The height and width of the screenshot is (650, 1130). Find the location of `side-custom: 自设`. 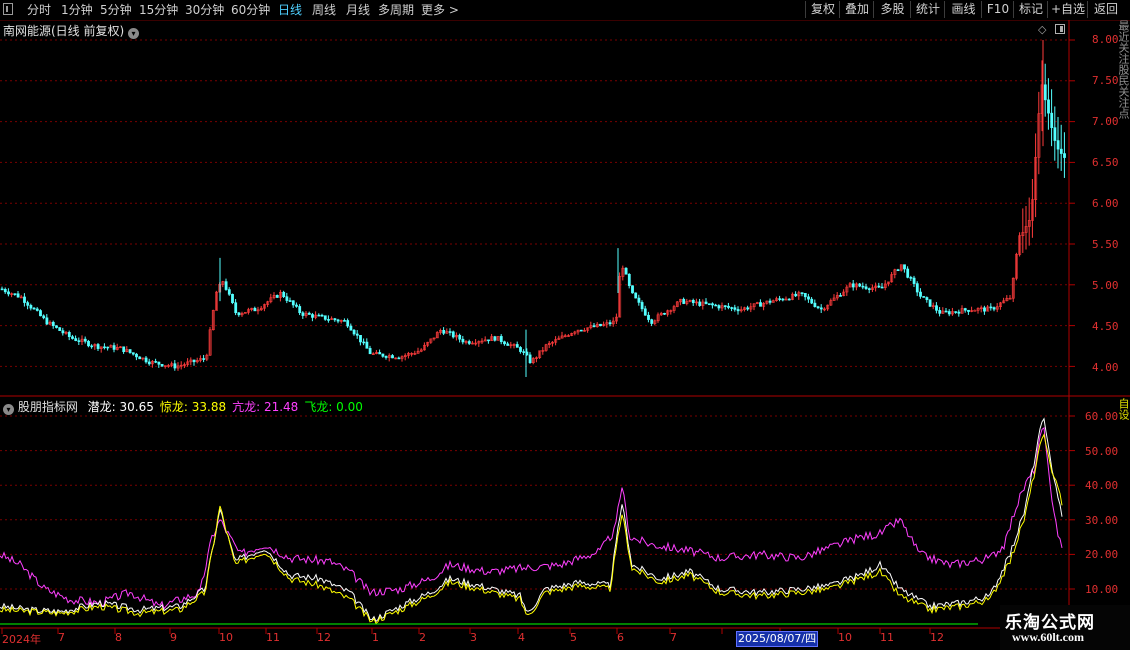

side-custom: 自设 is located at coordinates (1123, 409).